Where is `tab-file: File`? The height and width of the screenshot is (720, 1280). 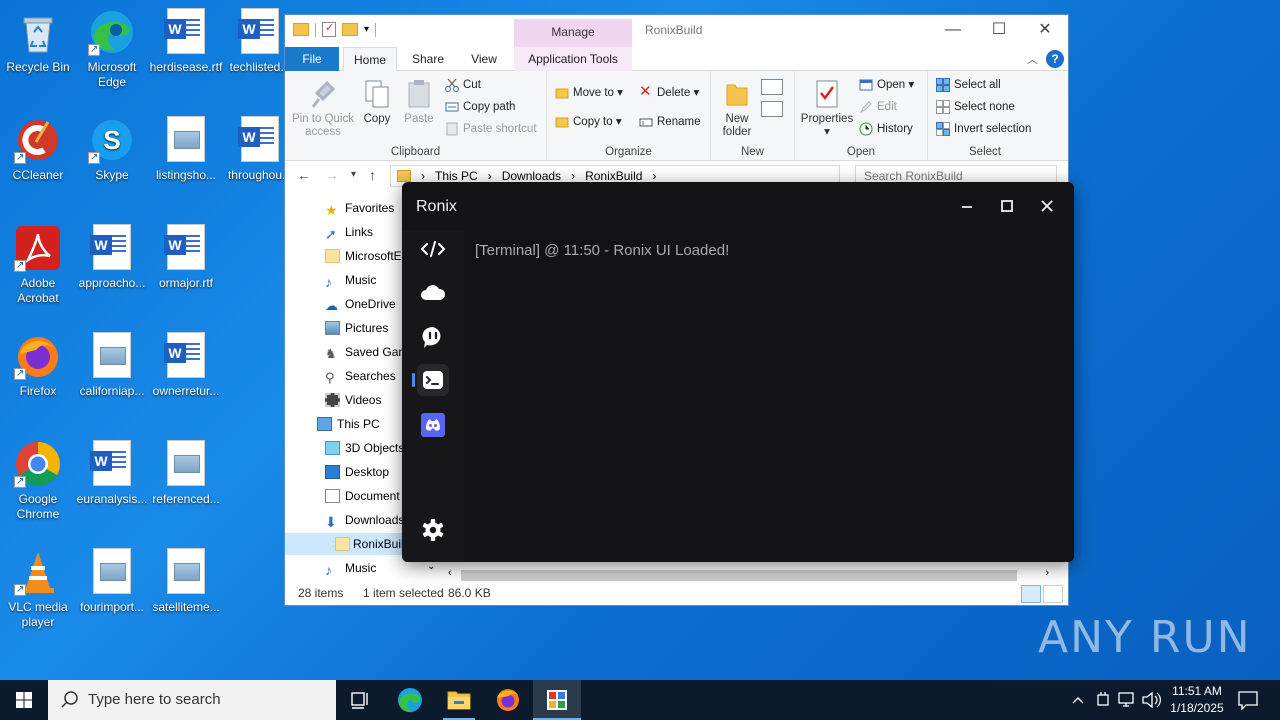
tab-file: File is located at coordinates (312, 59).